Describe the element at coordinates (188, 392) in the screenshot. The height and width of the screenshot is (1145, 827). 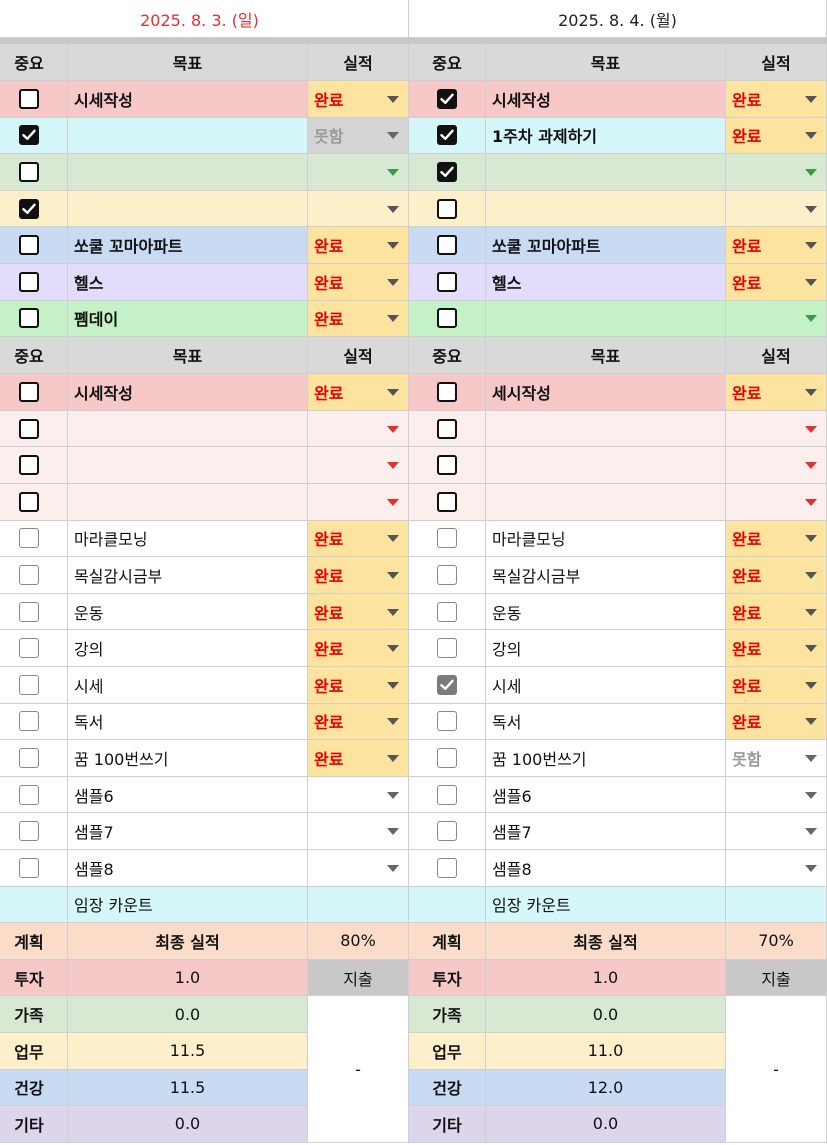
I see `goal-cell: 시세작성` at that location.